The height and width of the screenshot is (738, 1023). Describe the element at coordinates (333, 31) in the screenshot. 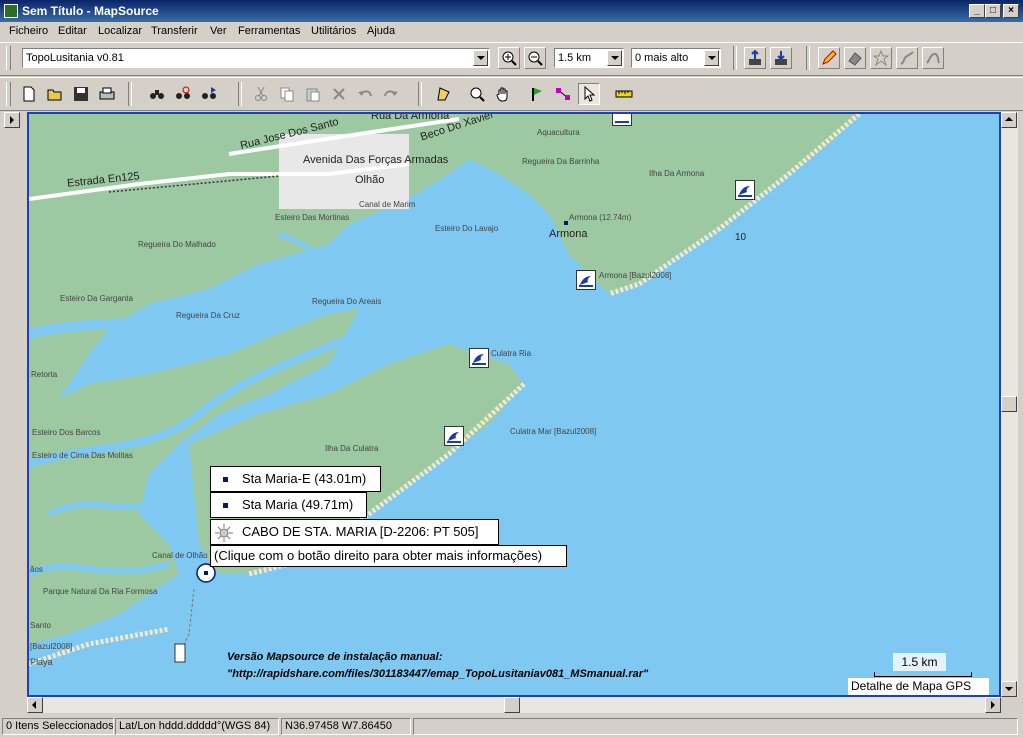

I see `menu-utilitarios: Utilitários` at that location.